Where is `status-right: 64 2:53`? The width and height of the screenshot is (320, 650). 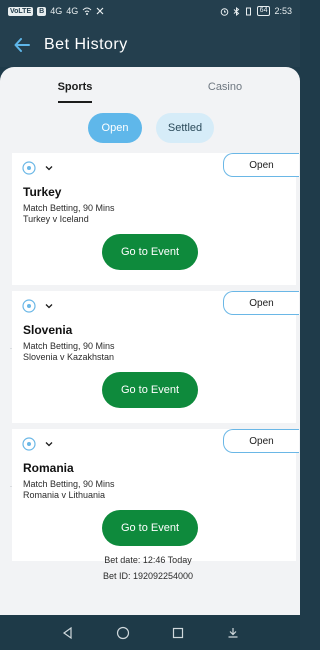
status-right: 64 2:53 is located at coordinates (256, 11).